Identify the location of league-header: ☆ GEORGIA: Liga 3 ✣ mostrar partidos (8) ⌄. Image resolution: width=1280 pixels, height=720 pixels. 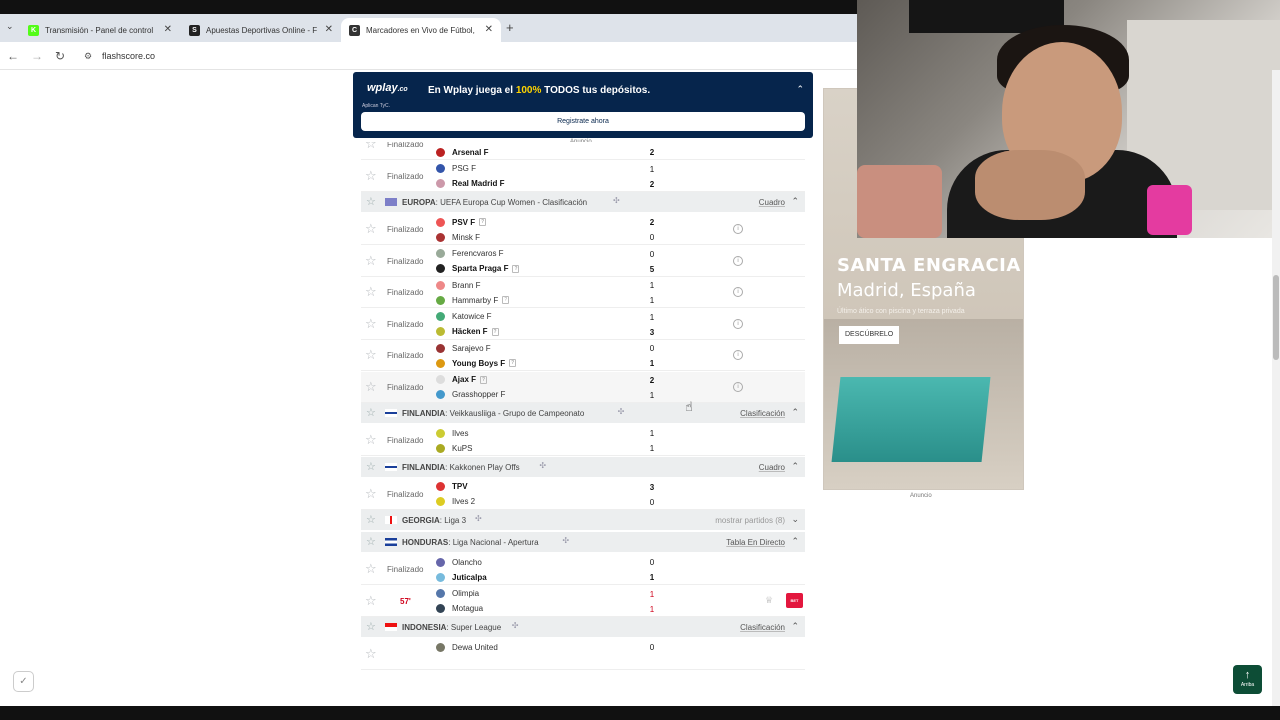
(583, 520).